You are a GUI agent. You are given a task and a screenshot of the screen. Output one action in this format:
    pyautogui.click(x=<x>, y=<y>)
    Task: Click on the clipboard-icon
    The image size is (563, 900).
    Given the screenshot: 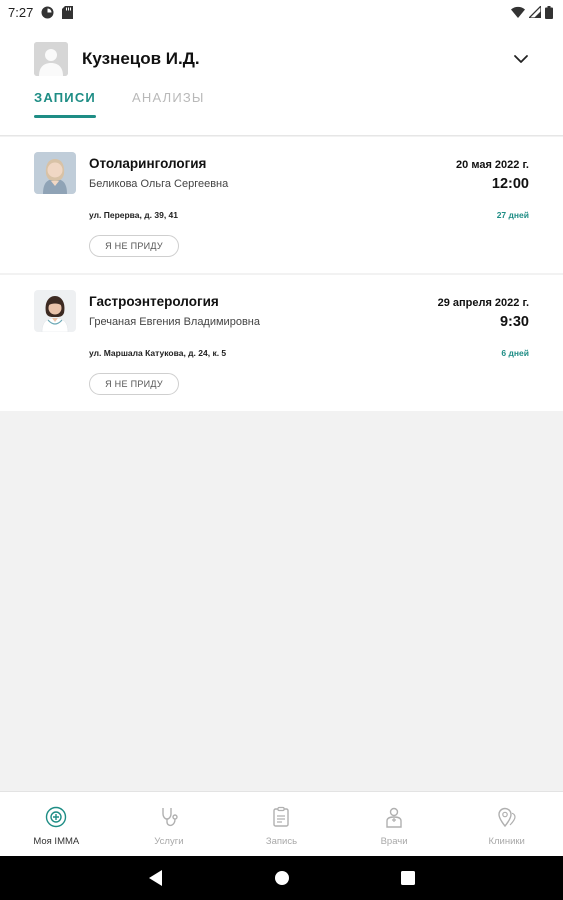 What is the action you would take?
    pyautogui.click(x=281, y=817)
    